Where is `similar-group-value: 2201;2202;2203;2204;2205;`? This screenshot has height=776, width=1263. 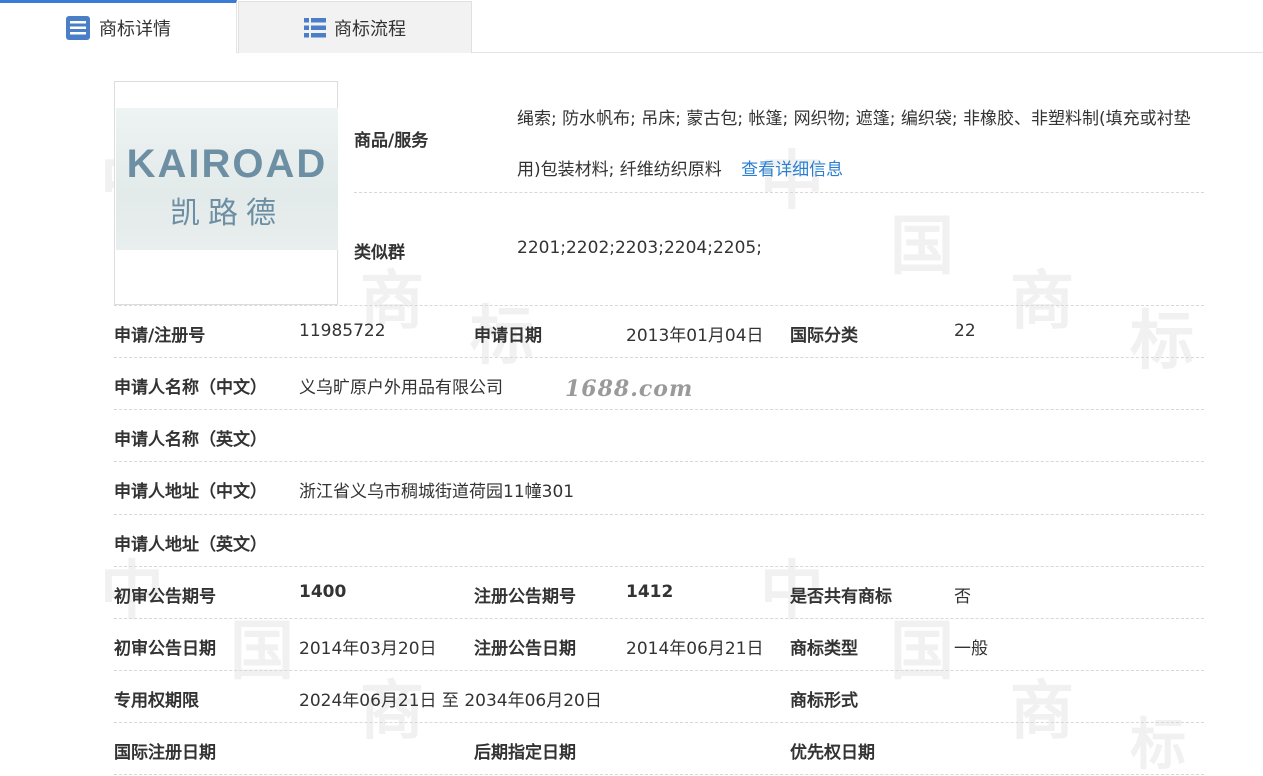 similar-group-value: 2201;2202;2203;2204;2205; is located at coordinates (639, 248).